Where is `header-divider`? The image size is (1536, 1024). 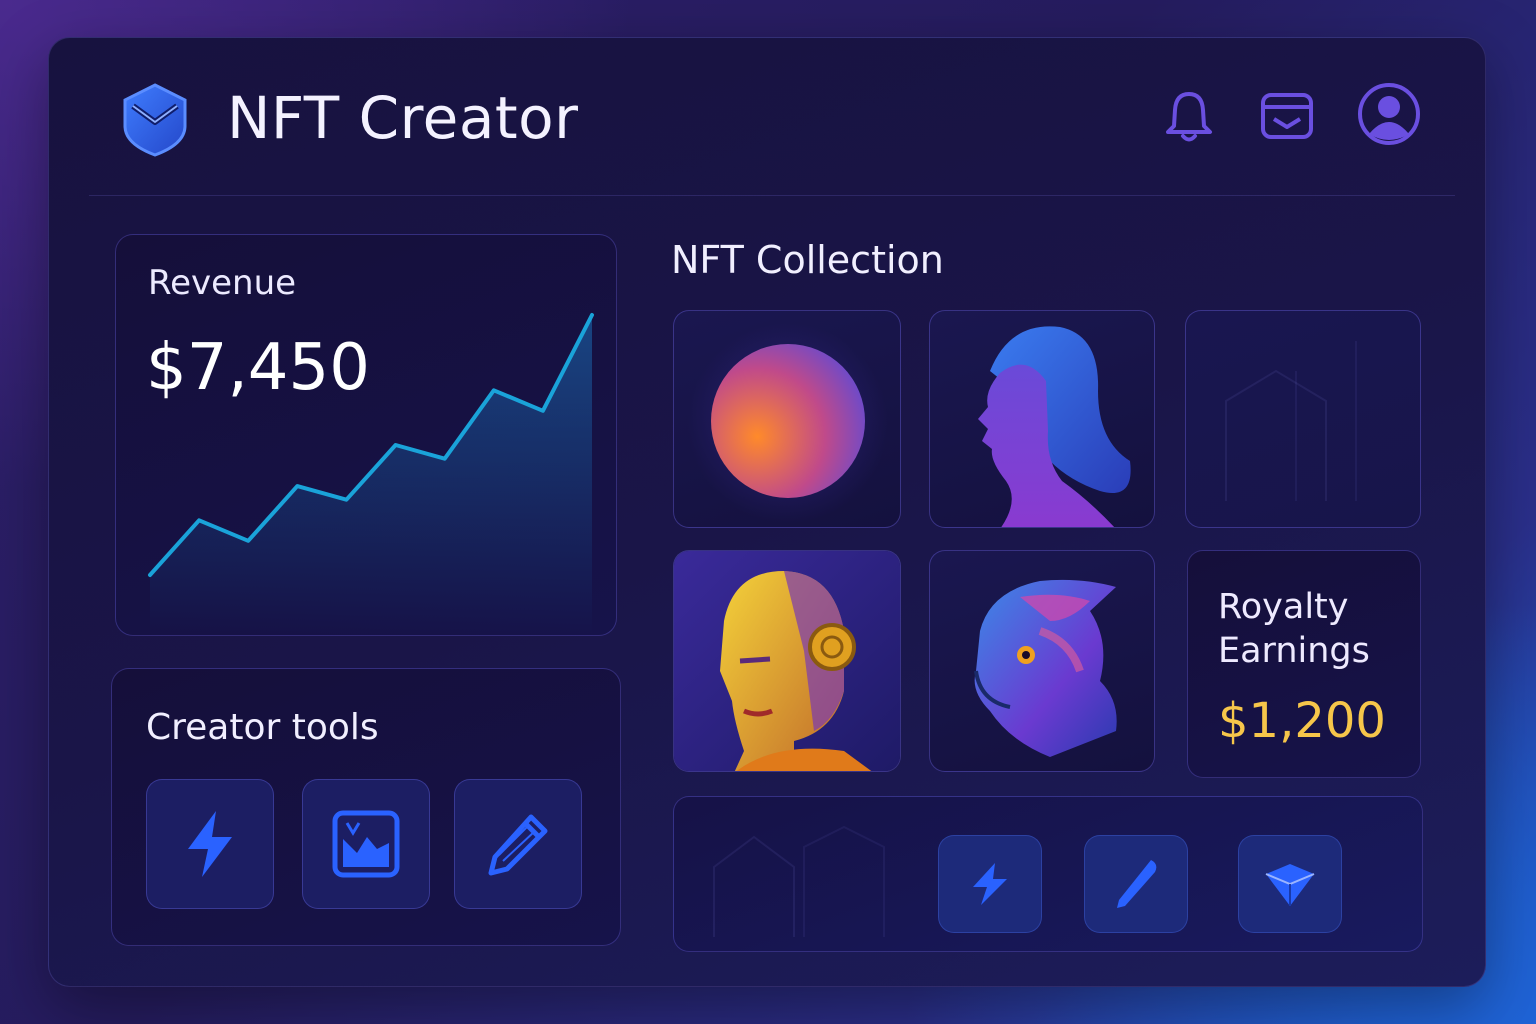
header-divider is located at coordinates (772, 195).